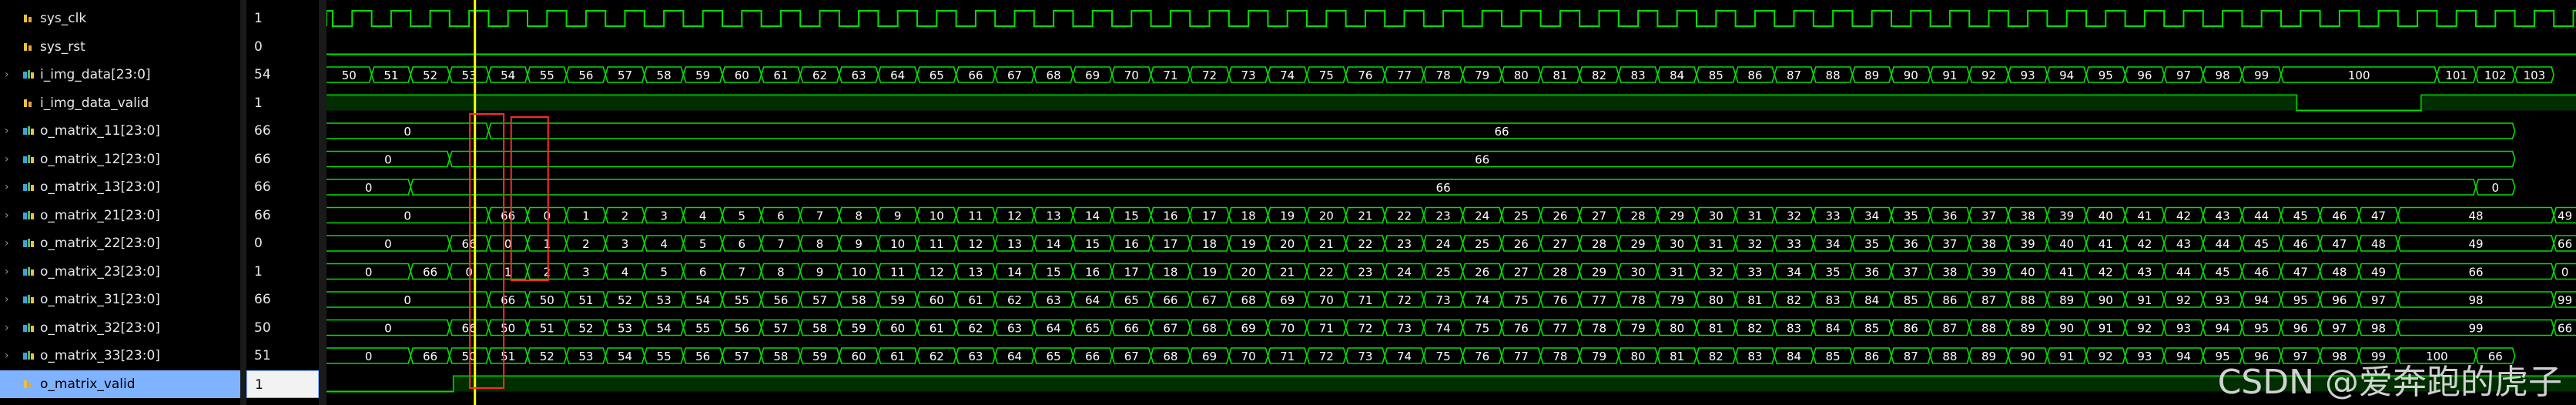  What do you see at coordinates (1365, 216) in the screenshot?
I see `bus-value-label: 21` at bounding box center [1365, 216].